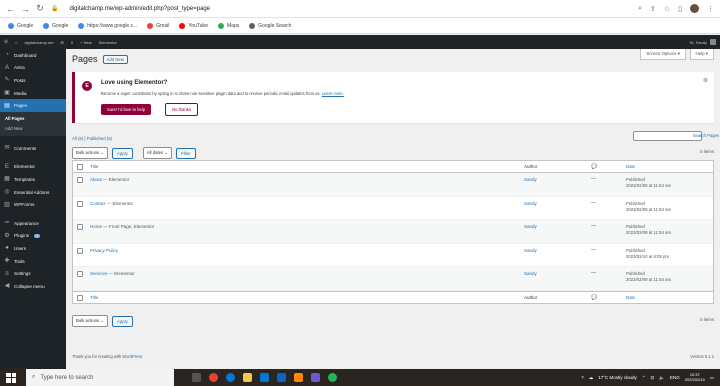 Image resolution: width=720 pixels, height=386 pixels. What do you see at coordinates (77, 138) in the screenshot?
I see `filter-all: All (5)` at bounding box center [77, 138].